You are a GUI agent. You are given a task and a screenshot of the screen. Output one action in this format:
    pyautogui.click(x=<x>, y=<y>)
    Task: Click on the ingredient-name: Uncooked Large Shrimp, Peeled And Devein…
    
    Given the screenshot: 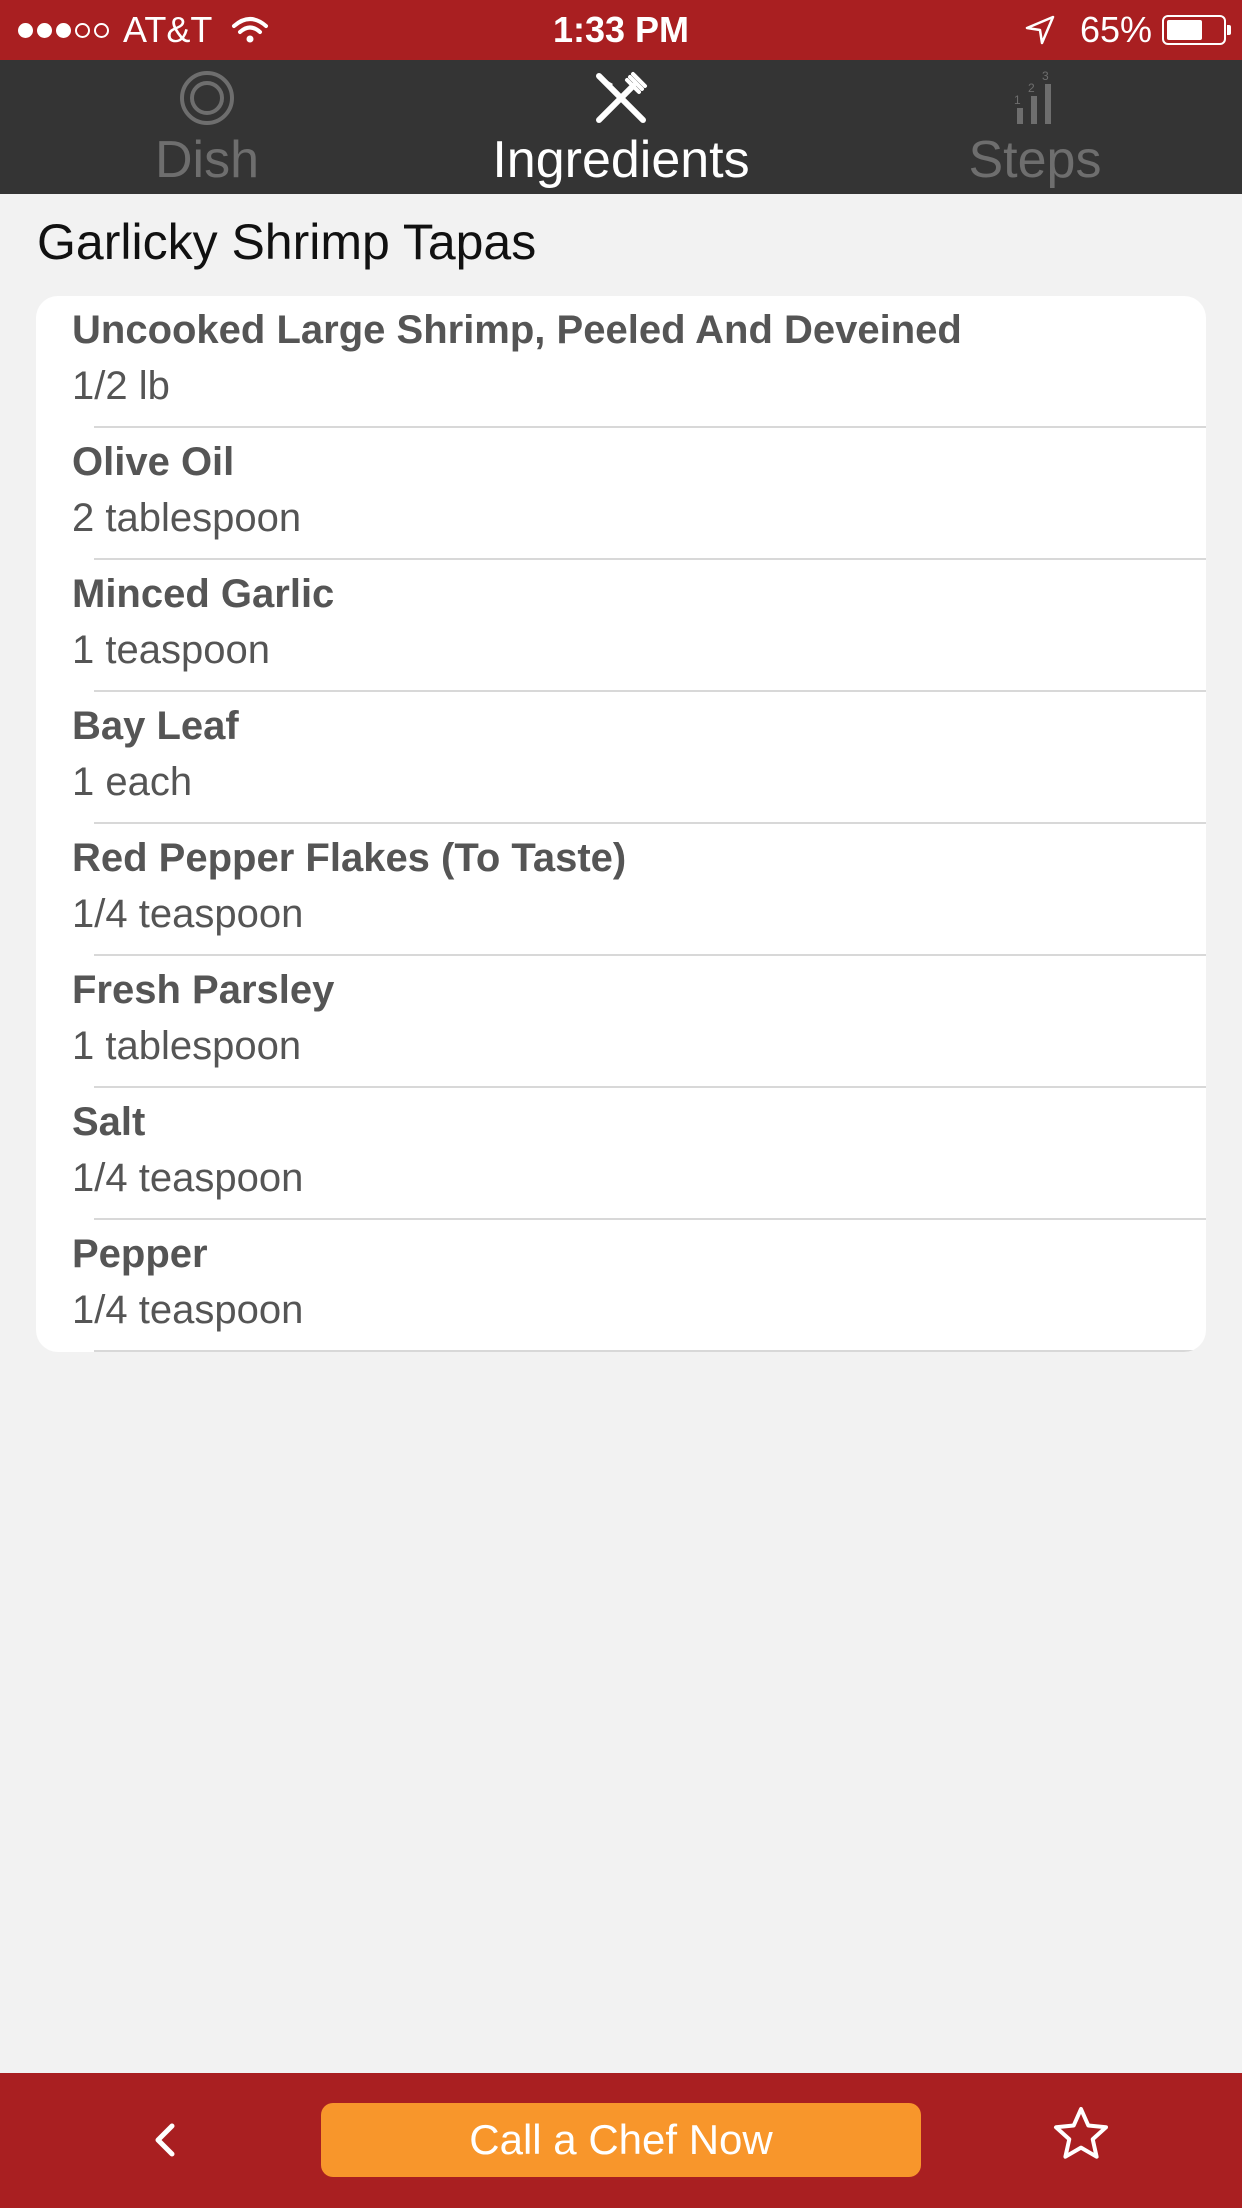 What is the action you would take?
    pyautogui.click(x=517, y=330)
    